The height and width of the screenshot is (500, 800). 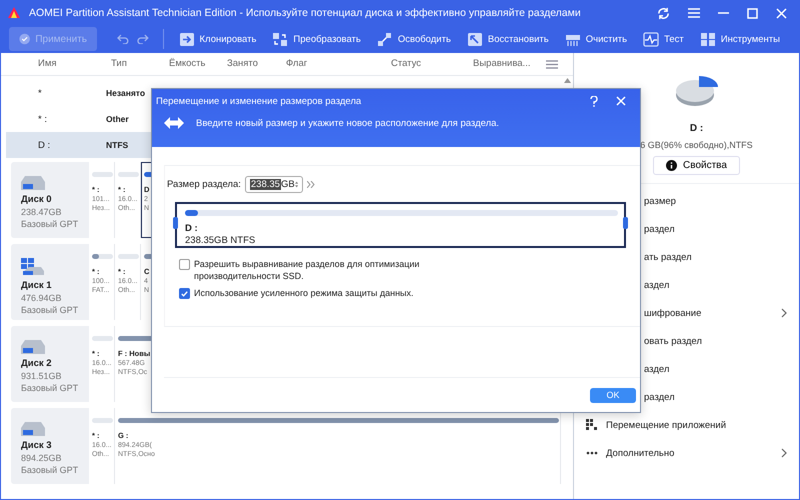 What do you see at coordinates (310, 184) in the screenshot?
I see `expand-icon` at bounding box center [310, 184].